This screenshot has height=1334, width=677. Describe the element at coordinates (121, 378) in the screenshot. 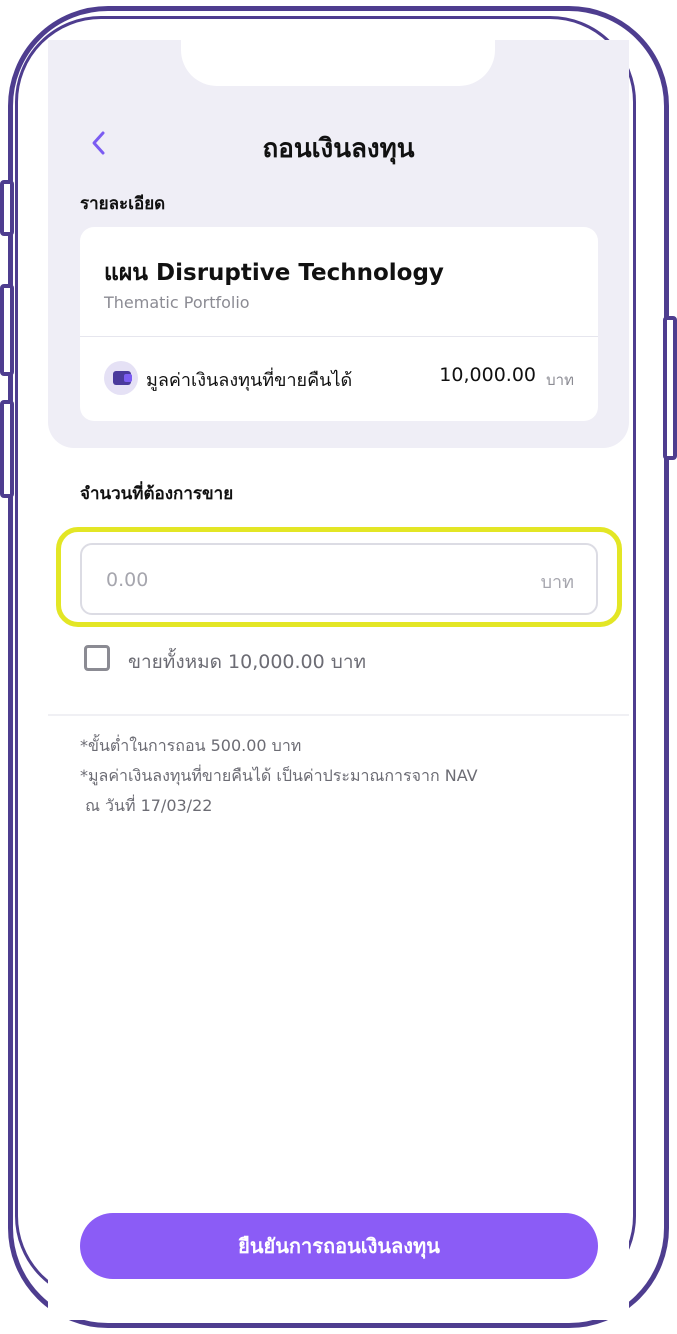

I see `wallet-icon` at that location.